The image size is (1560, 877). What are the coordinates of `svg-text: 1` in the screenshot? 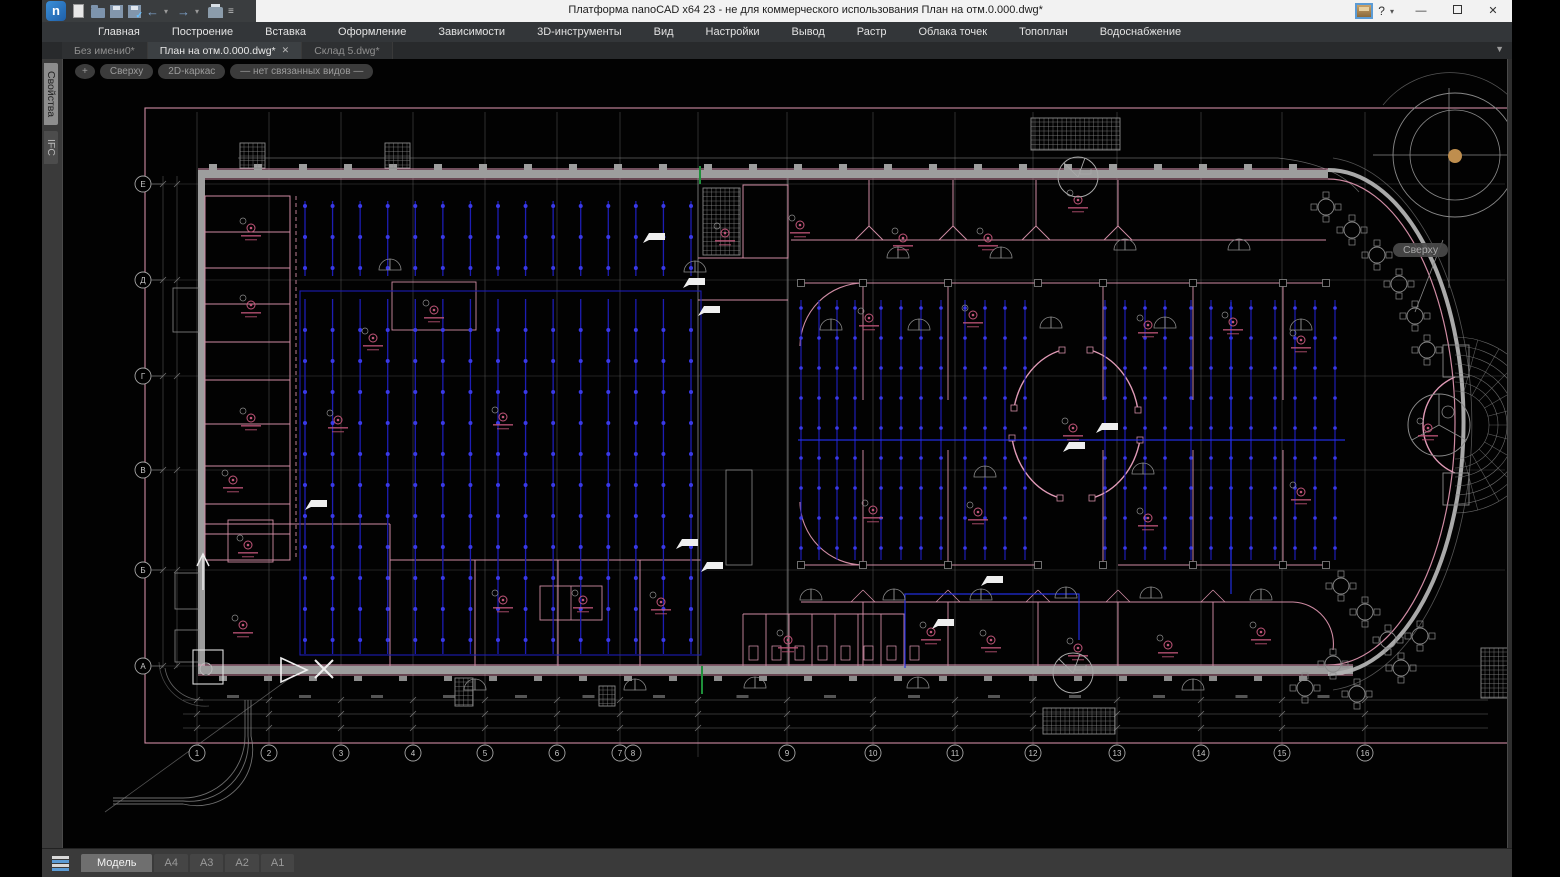 It's located at (197, 753).